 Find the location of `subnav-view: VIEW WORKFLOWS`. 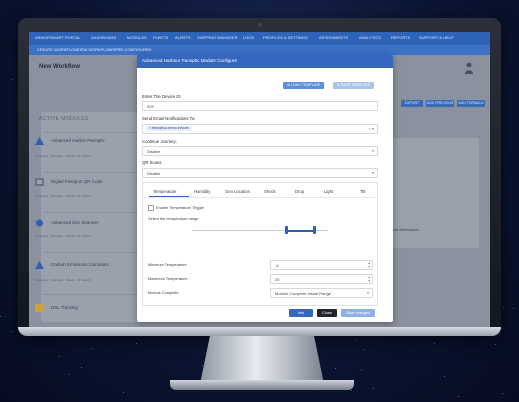

subnav-view: VIEW WORKFLOWS is located at coordinates (96, 49).